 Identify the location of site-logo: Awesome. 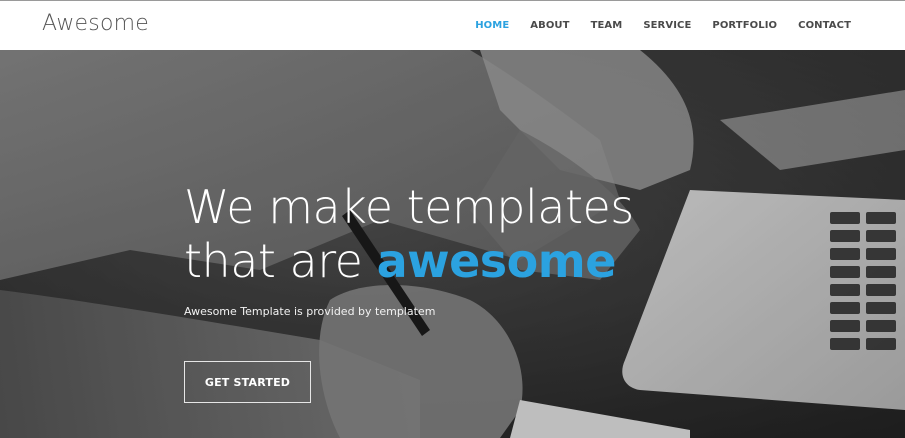
(95, 23).